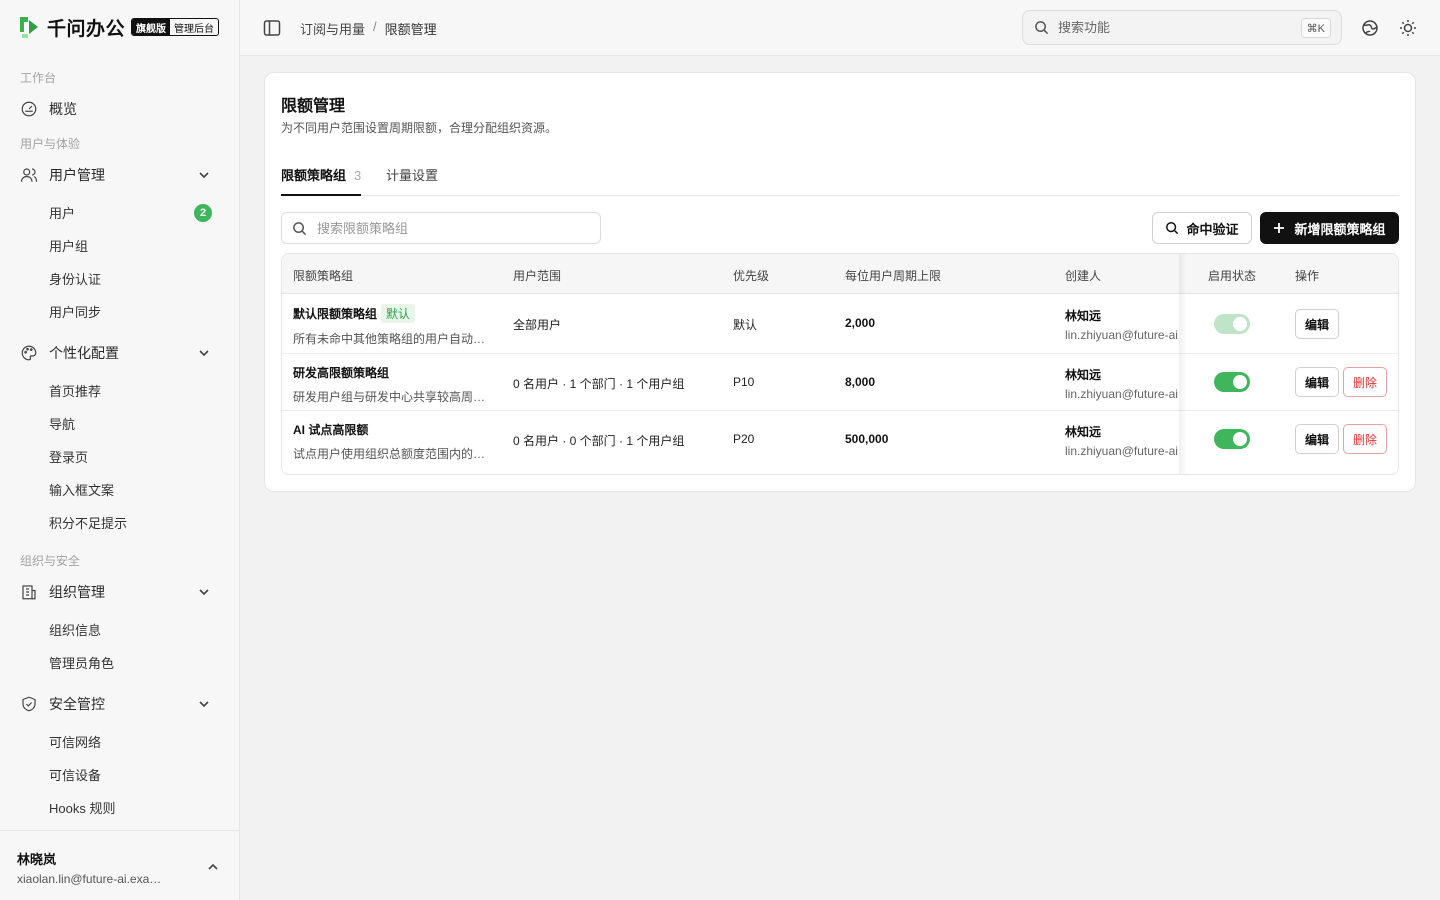 The image size is (1440, 900). I want to click on nav-item-label: 组织管理, so click(77, 592).